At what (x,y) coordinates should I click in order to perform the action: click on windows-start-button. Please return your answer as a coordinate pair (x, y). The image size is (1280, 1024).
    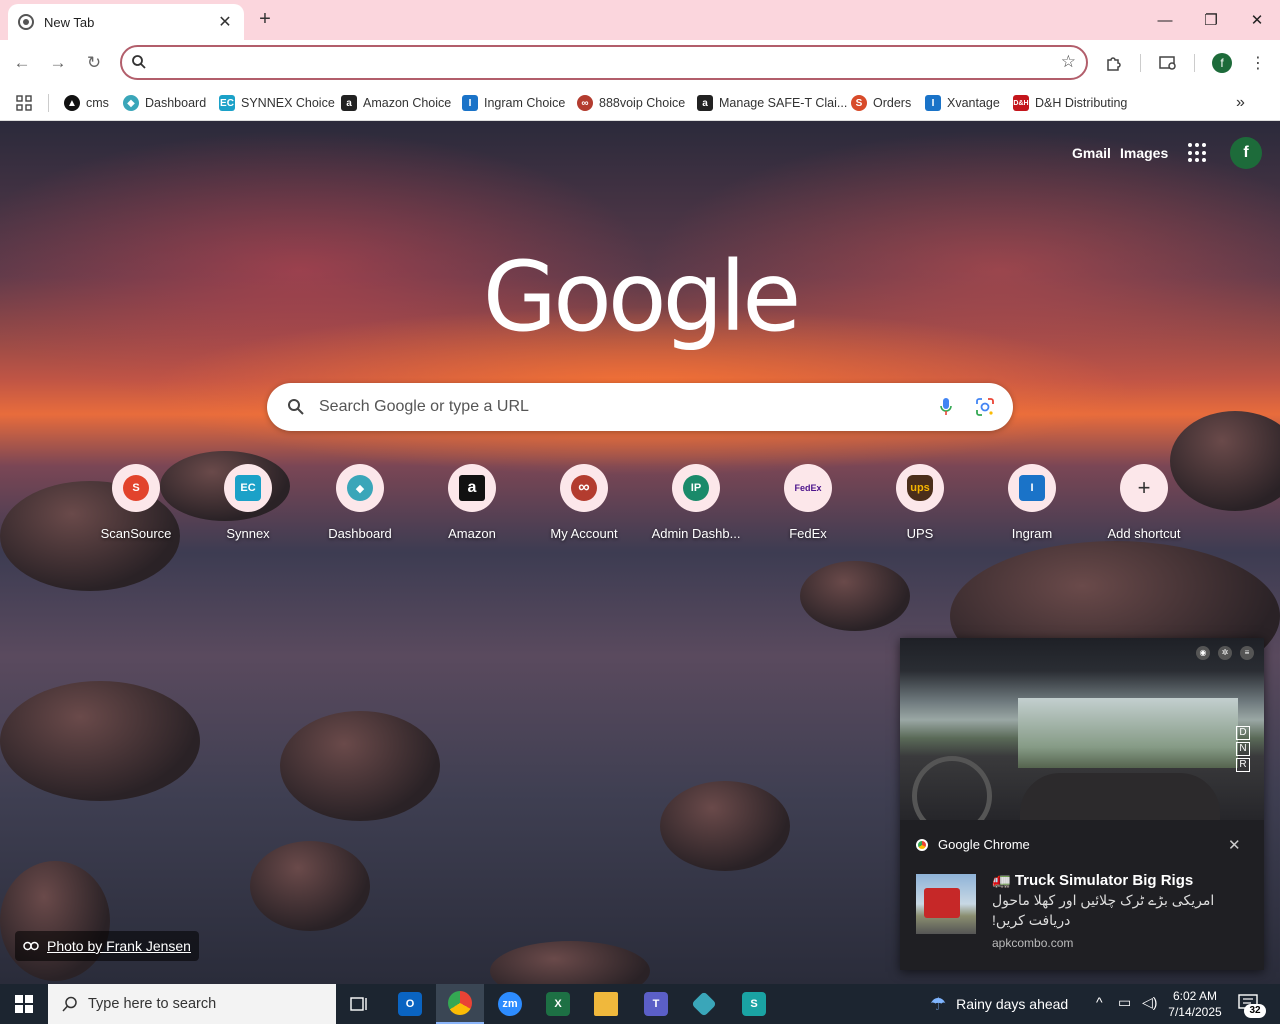
    Looking at the image, I should click on (24, 1004).